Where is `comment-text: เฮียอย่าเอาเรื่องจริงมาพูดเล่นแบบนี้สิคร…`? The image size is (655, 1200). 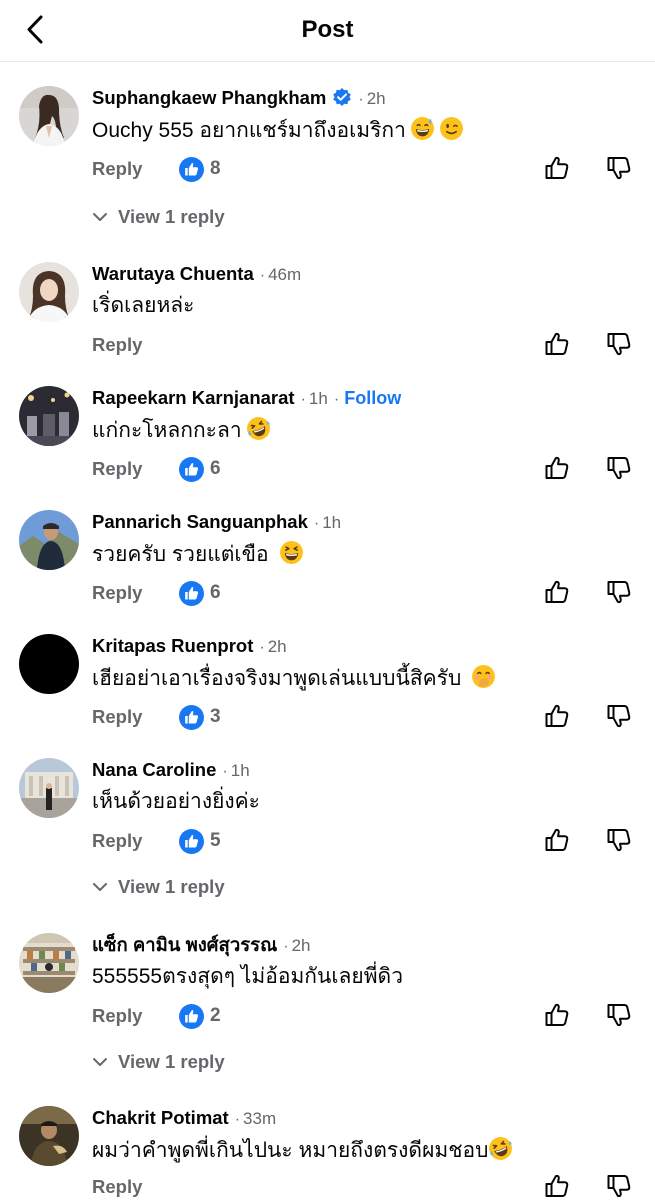
comment-text: เฮียอย่าเอาเรื่องจริงมาพูดเล่นแบบนี้สิคร… is located at coordinates (294, 680).